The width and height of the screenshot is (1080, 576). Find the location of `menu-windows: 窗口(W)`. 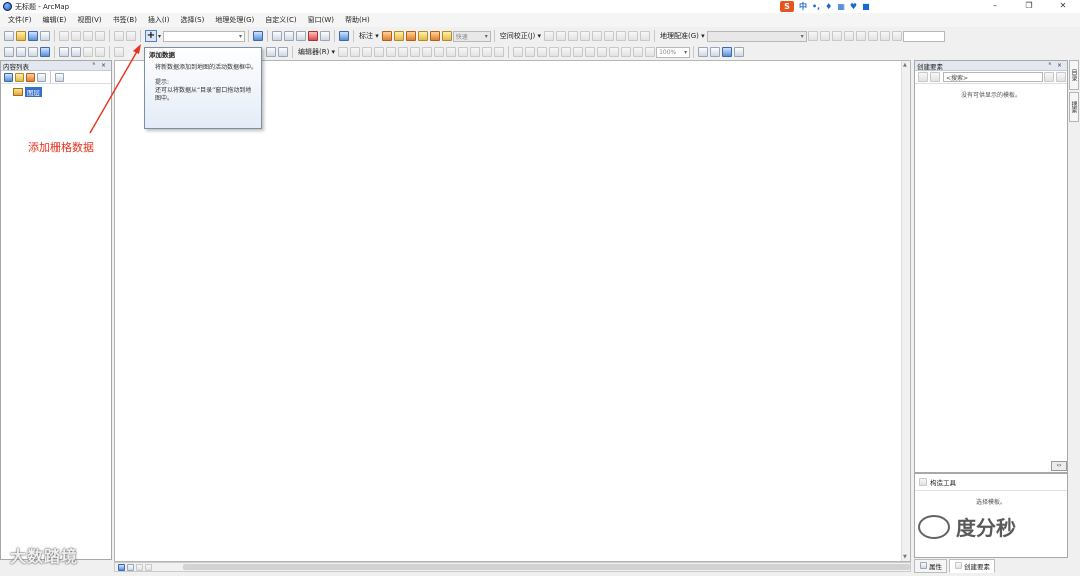

menu-windows: 窗口(W) is located at coordinates (321, 20).